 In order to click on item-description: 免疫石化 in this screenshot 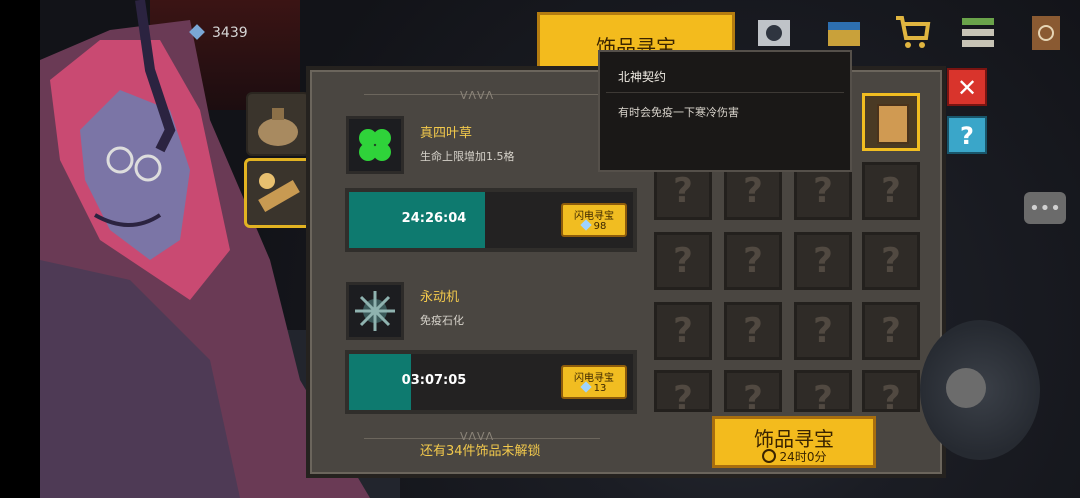, I will do `click(442, 320)`.